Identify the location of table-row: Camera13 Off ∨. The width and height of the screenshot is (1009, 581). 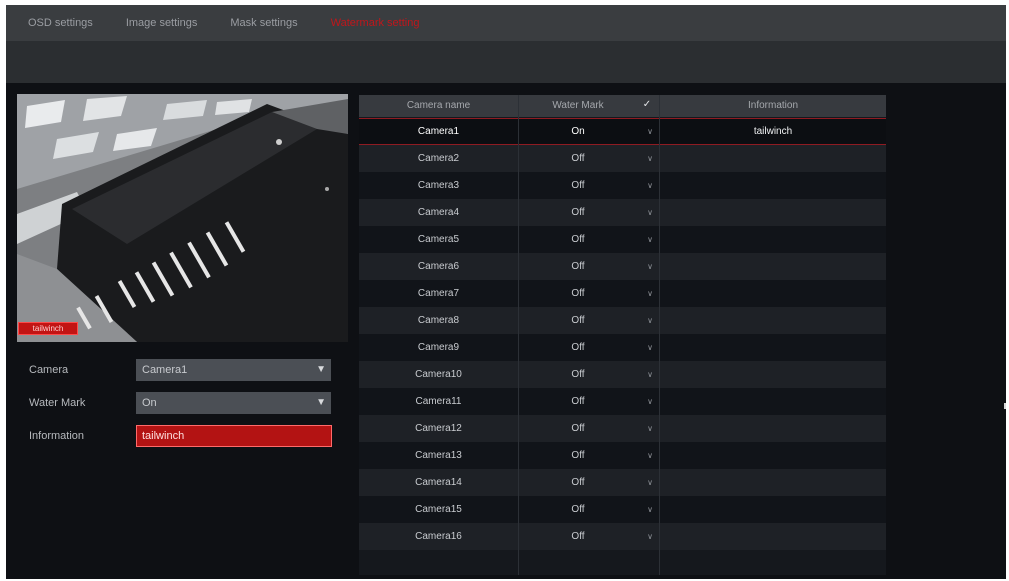
(622, 455).